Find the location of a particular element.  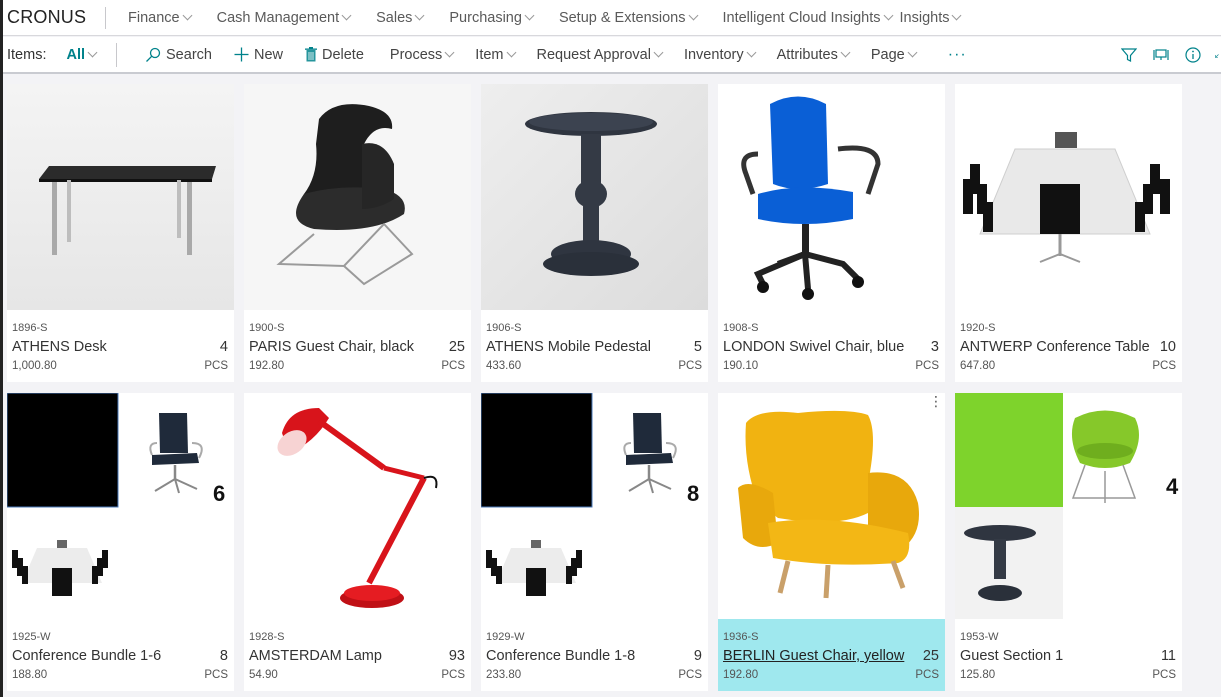

new-label: New is located at coordinates (268, 54).